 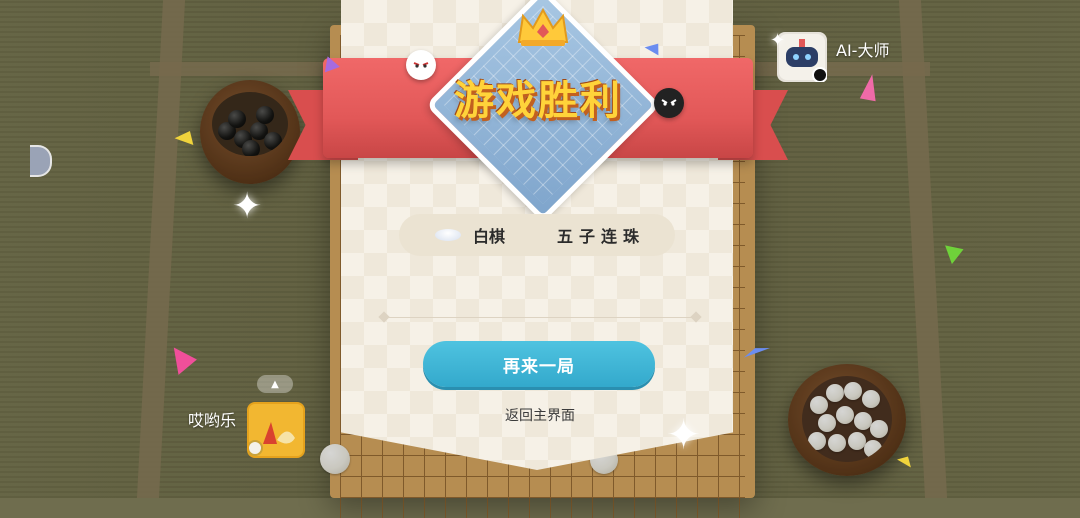 What do you see at coordinates (863, 50) in the screenshot?
I see `opponent-name: AI-大师` at bounding box center [863, 50].